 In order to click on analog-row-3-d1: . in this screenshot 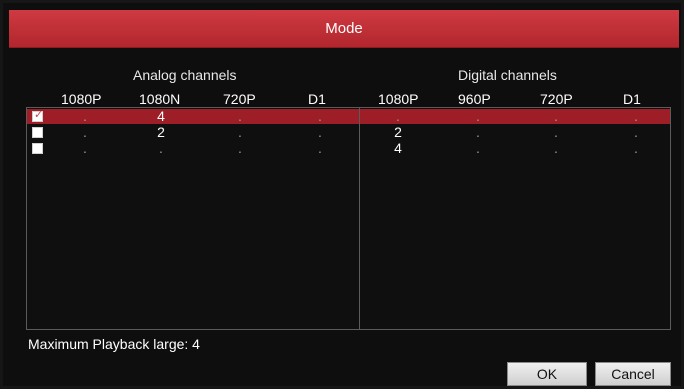, I will do `click(320, 148)`.